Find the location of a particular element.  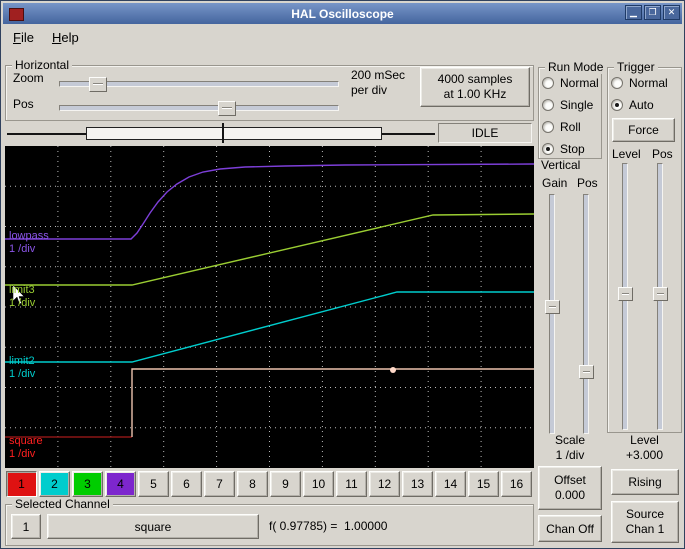

channel-button-14: 14 is located at coordinates (450, 484).